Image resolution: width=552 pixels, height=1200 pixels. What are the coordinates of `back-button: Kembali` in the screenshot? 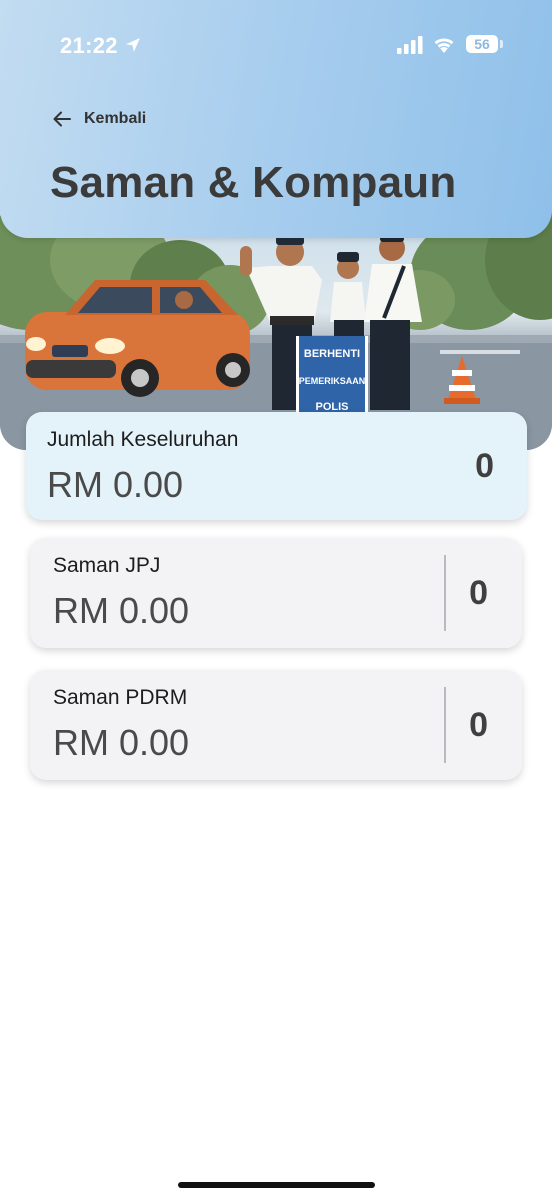 It's located at (99, 119).